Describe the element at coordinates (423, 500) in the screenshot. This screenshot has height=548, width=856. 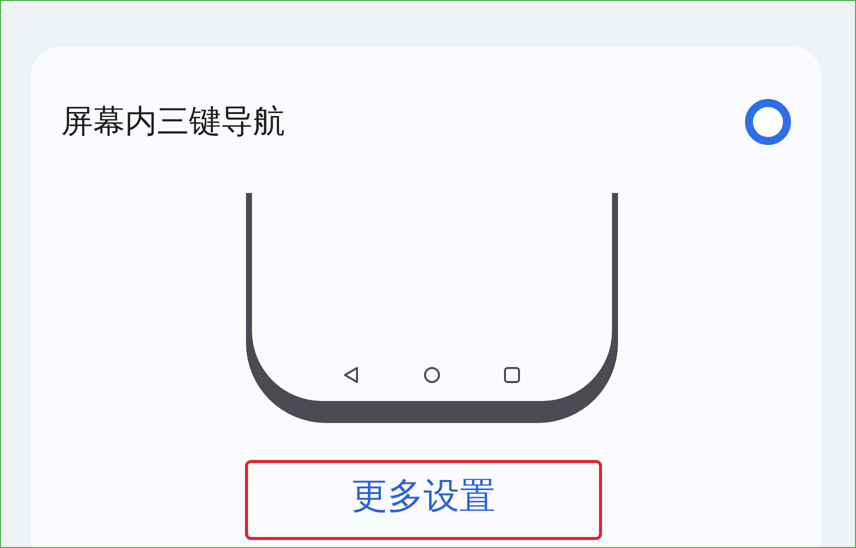
I see `more-settings-button: 更多设置` at that location.